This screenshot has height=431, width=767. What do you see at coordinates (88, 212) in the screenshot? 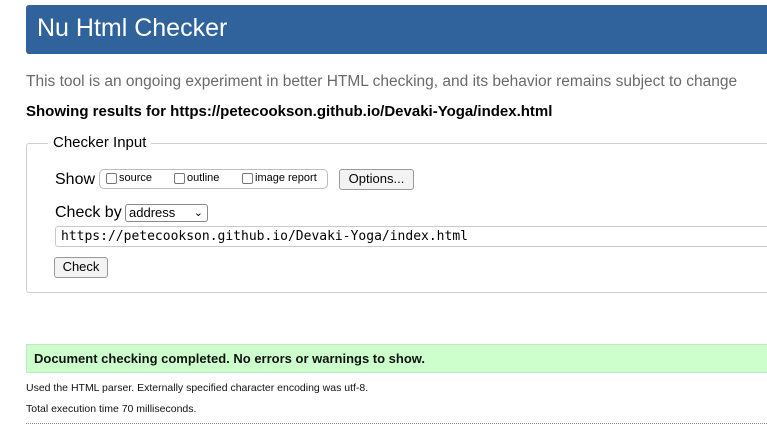
I see `check-by-label: Check by` at bounding box center [88, 212].